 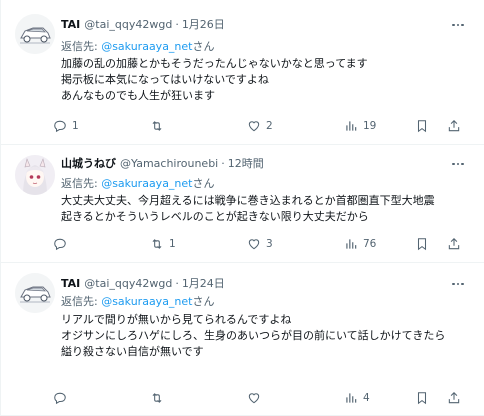 What do you see at coordinates (88, 163) in the screenshot?
I see `display-name: 山城うねび` at bounding box center [88, 163].